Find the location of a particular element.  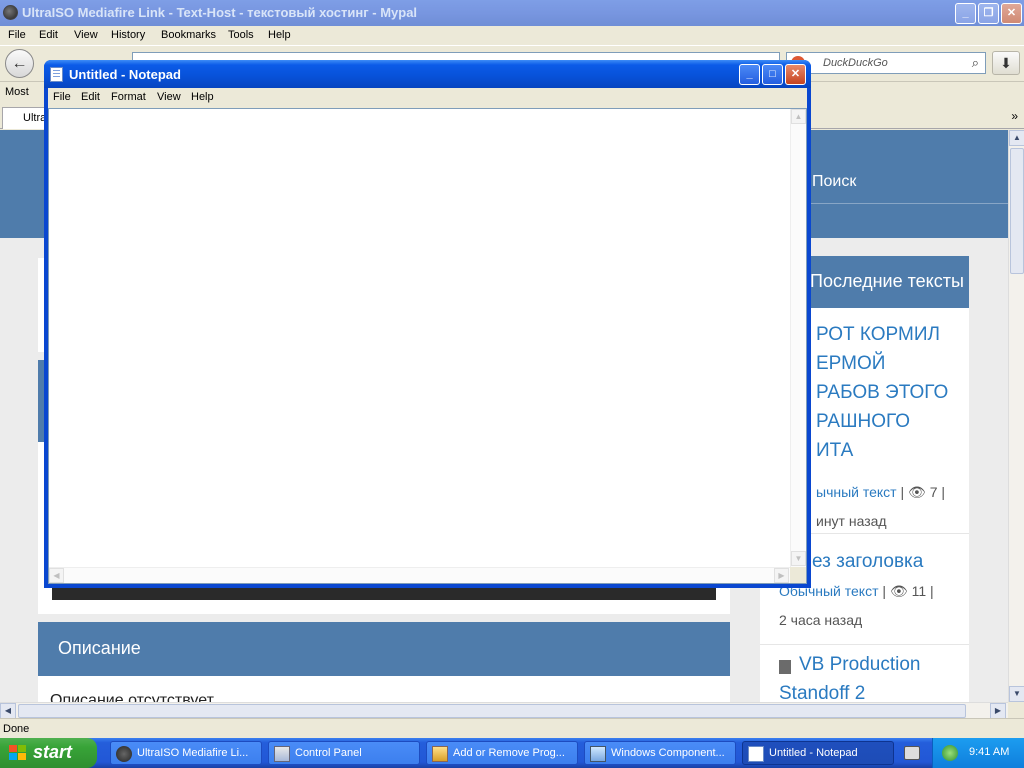

task-label: Untitled - Notepad is located at coordinates (813, 753).